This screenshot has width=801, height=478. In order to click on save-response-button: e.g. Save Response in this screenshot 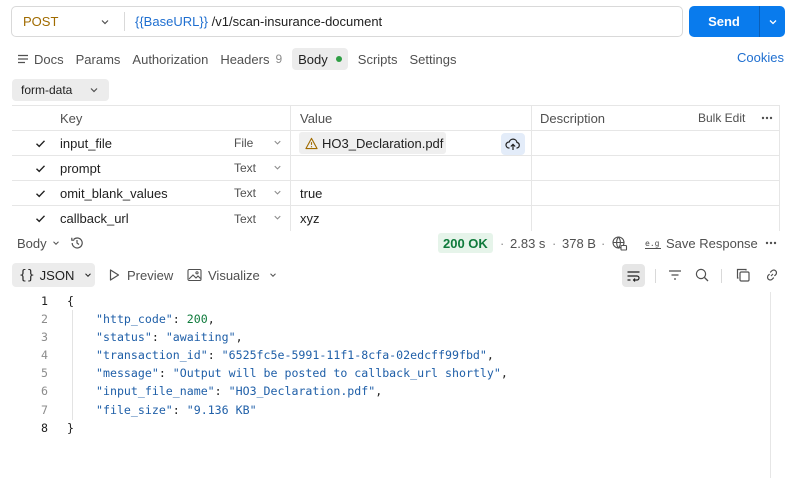, I will do `click(701, 243)`.